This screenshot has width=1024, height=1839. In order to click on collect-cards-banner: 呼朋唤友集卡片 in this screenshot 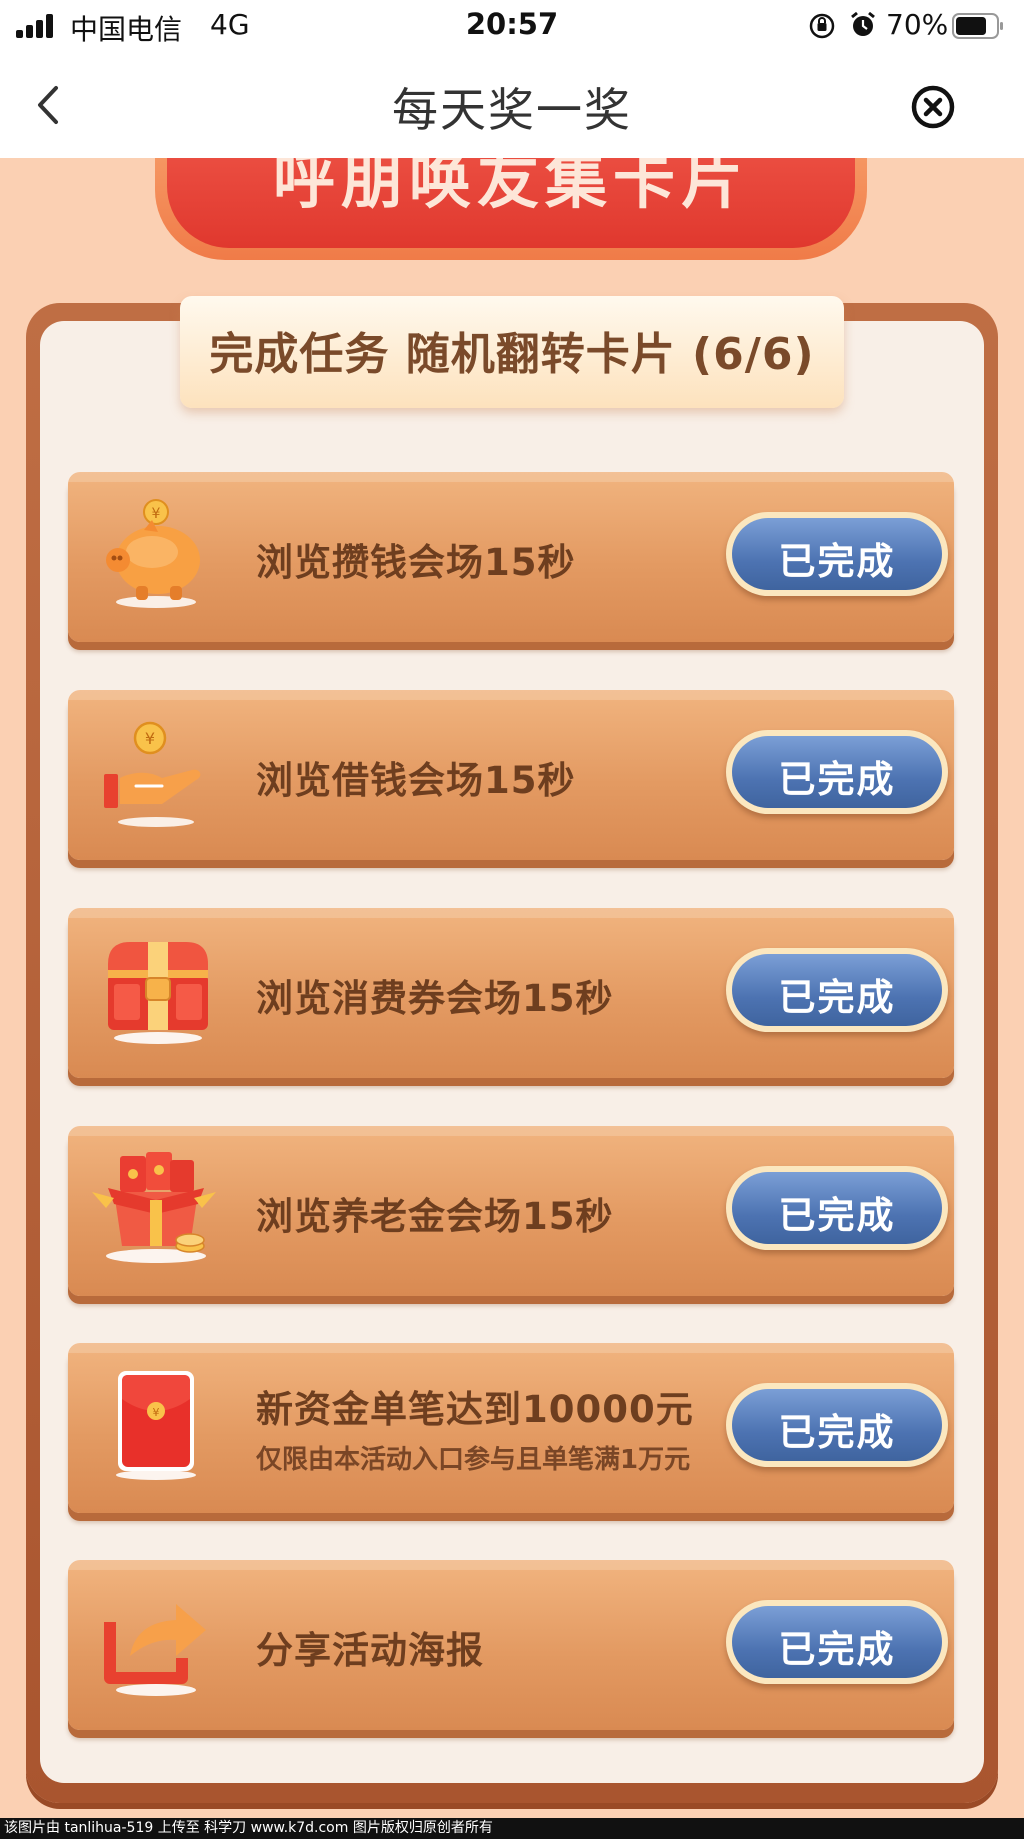, I will do `click(511, 209)`.